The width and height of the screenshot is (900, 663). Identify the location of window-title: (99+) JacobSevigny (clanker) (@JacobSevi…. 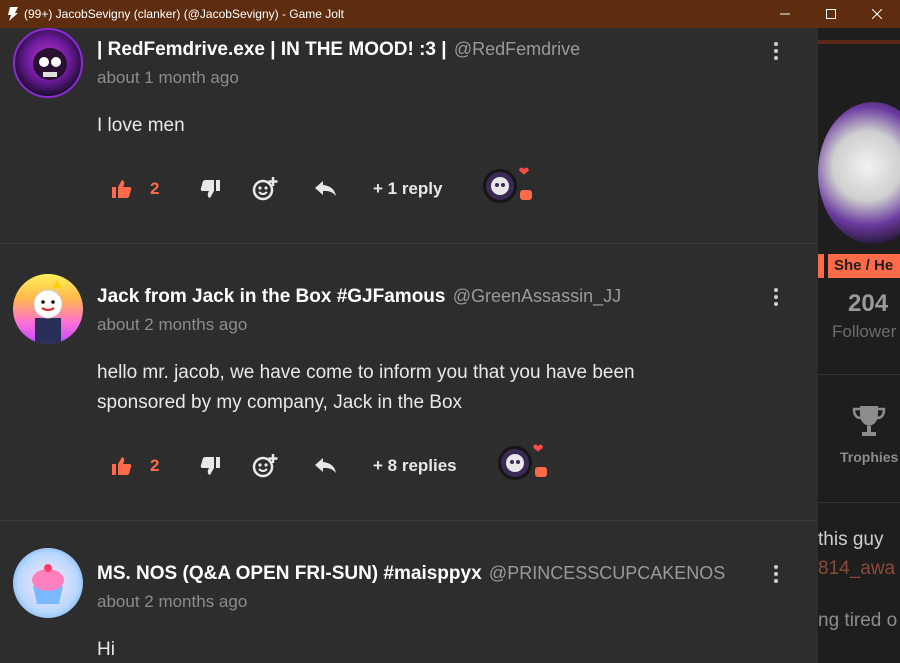
(184, 14).